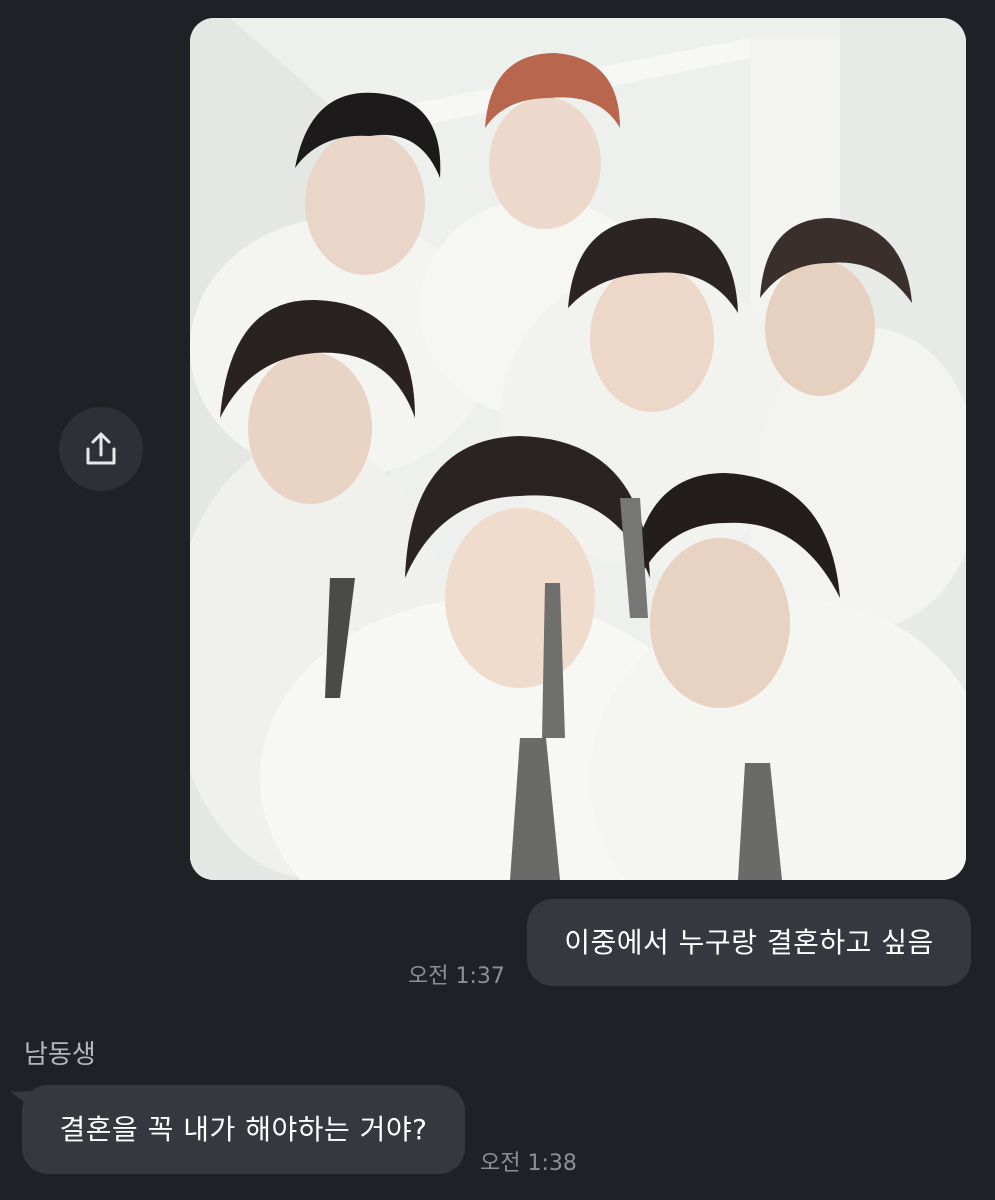  I want to click on incoming-message-bubble: 결혼을 꼭 내가 해야하는 거야?, so click(243, 1129).